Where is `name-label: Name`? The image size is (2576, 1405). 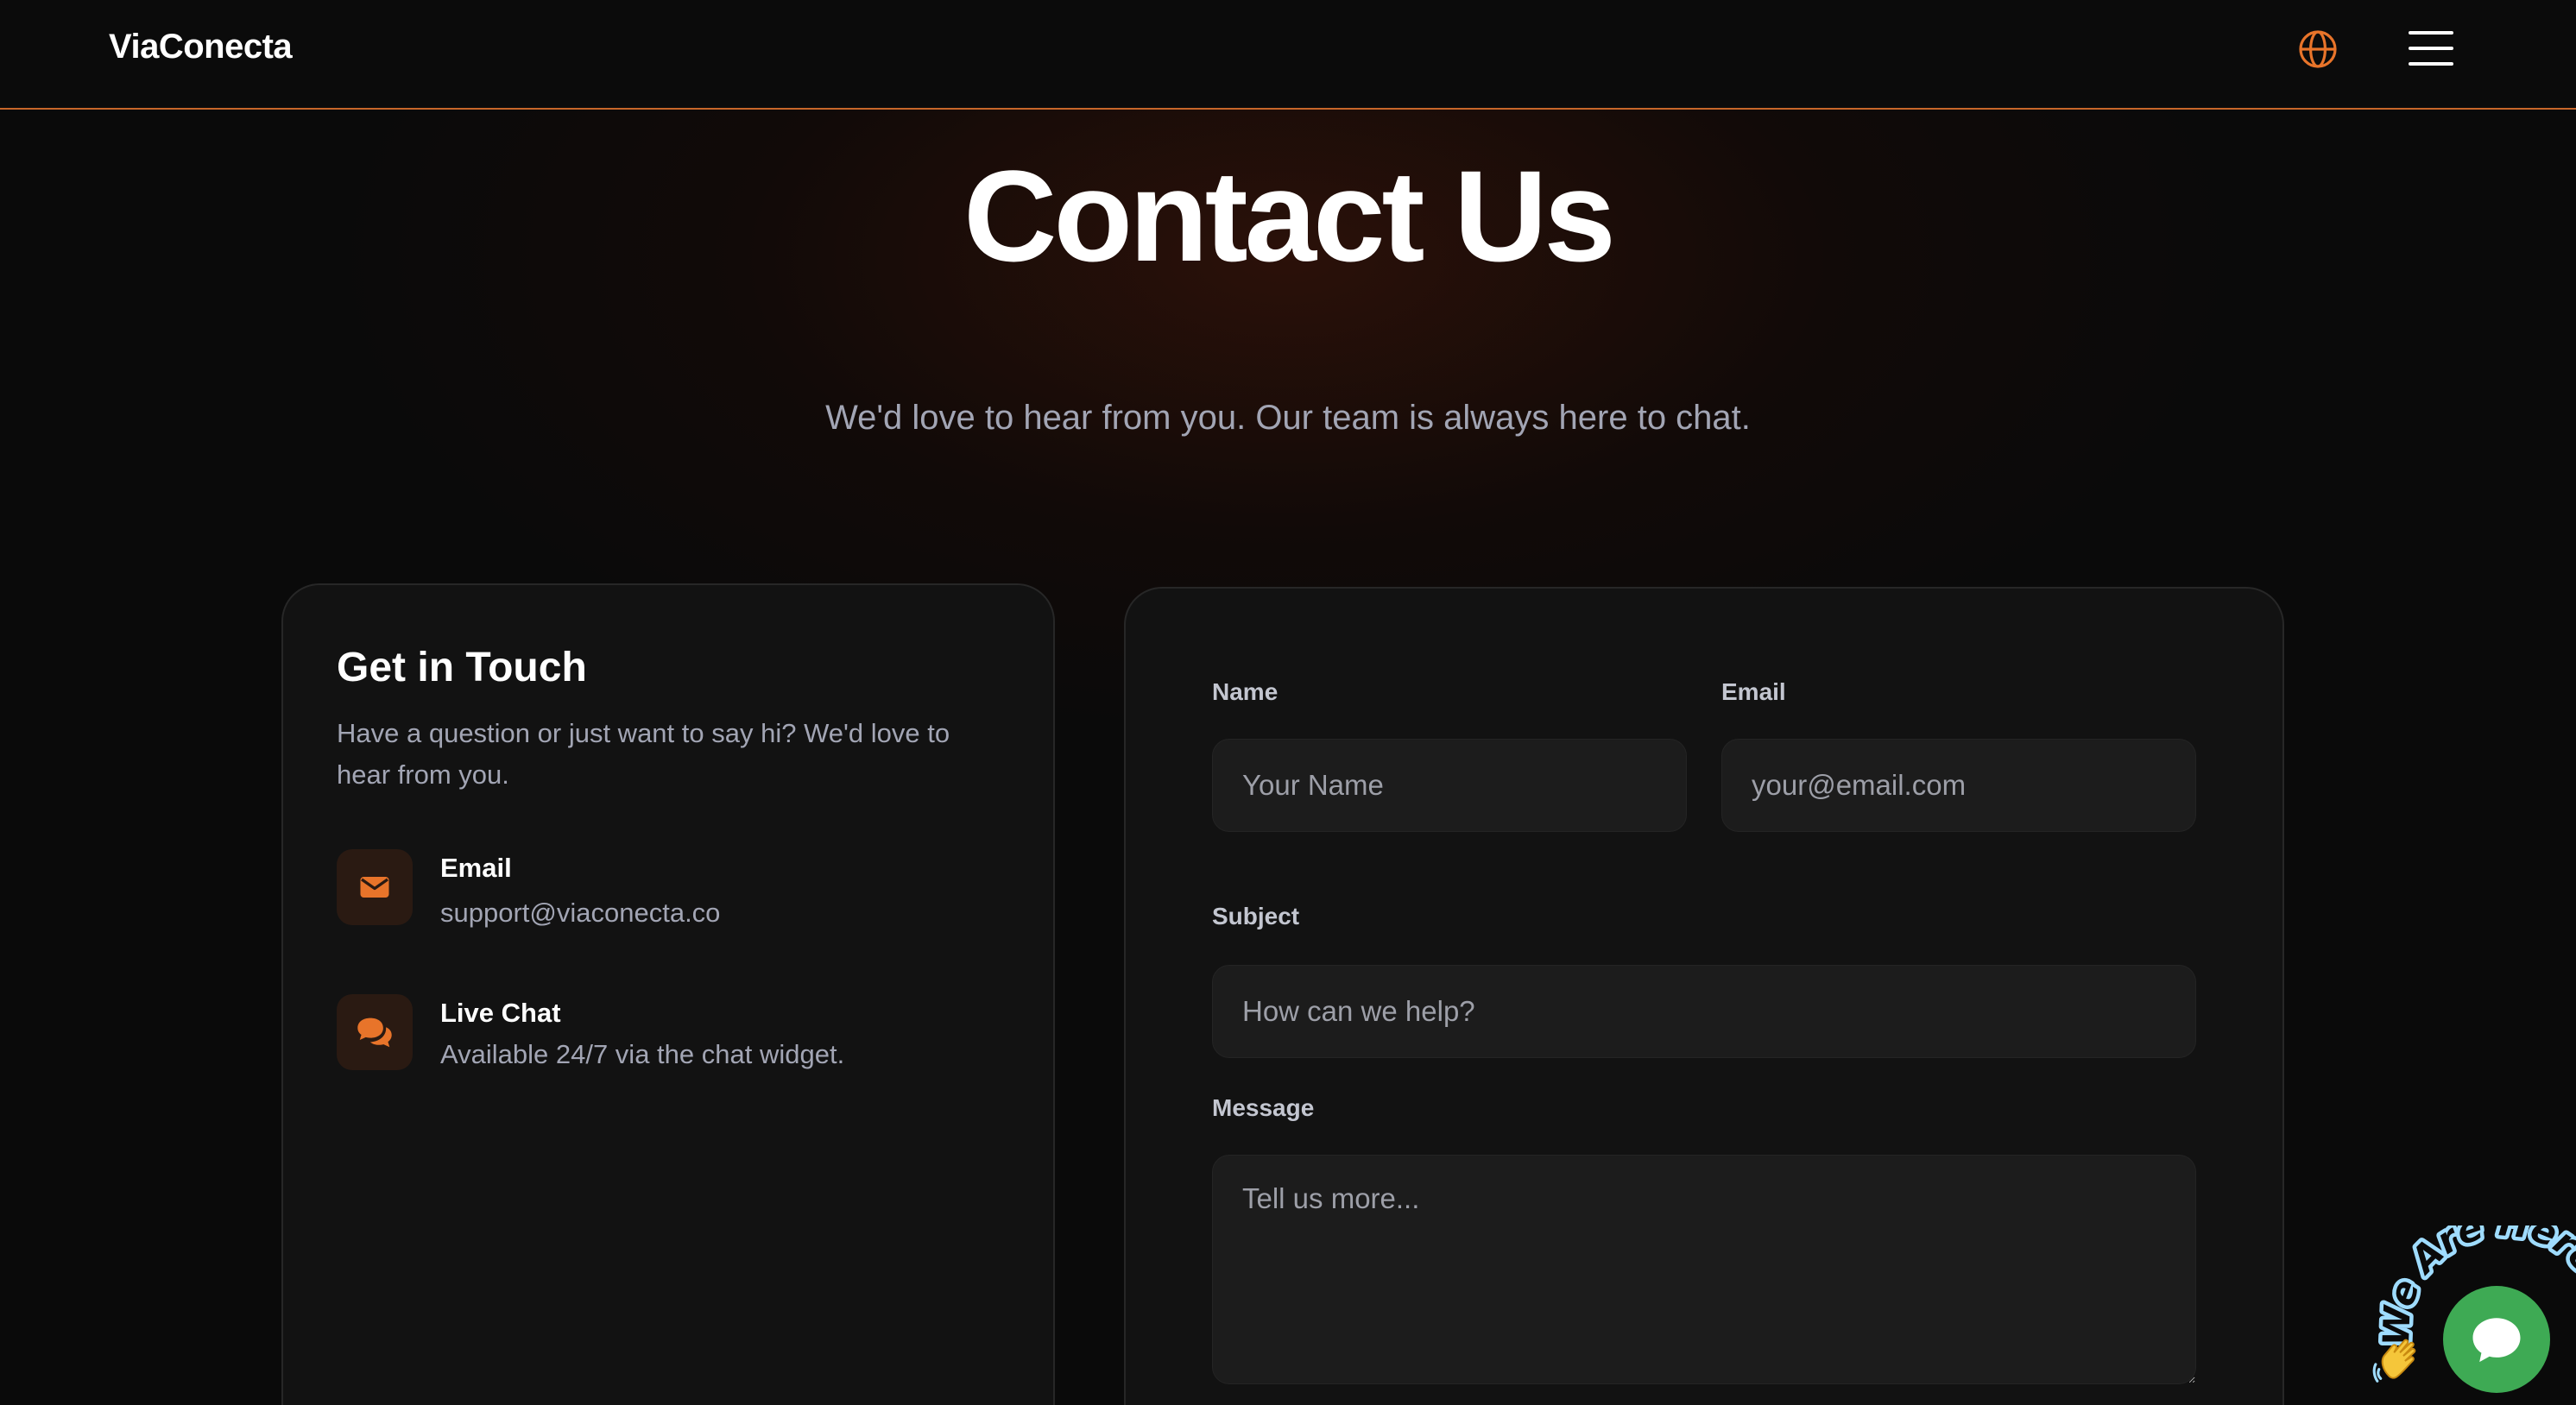
name-label: Name is located at coordinates (1245, 691).